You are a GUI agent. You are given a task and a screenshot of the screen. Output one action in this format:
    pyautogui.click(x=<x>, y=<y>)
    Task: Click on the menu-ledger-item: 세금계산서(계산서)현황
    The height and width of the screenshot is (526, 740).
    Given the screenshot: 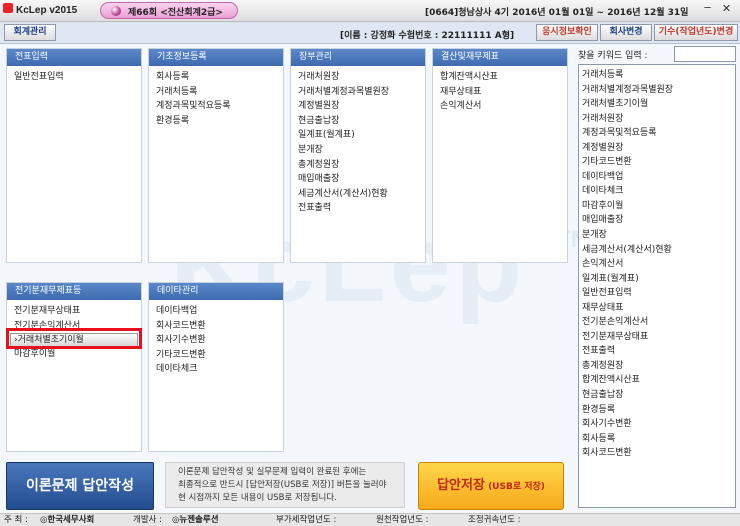 What is the action you would take?
    pyautogui.click(x=361, y=194)
    